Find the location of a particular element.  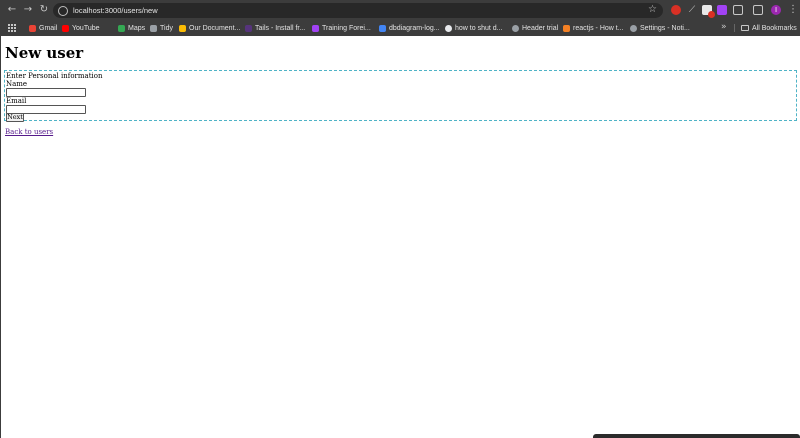

reload-icon: ↻ is located at coordinates (44, 10).